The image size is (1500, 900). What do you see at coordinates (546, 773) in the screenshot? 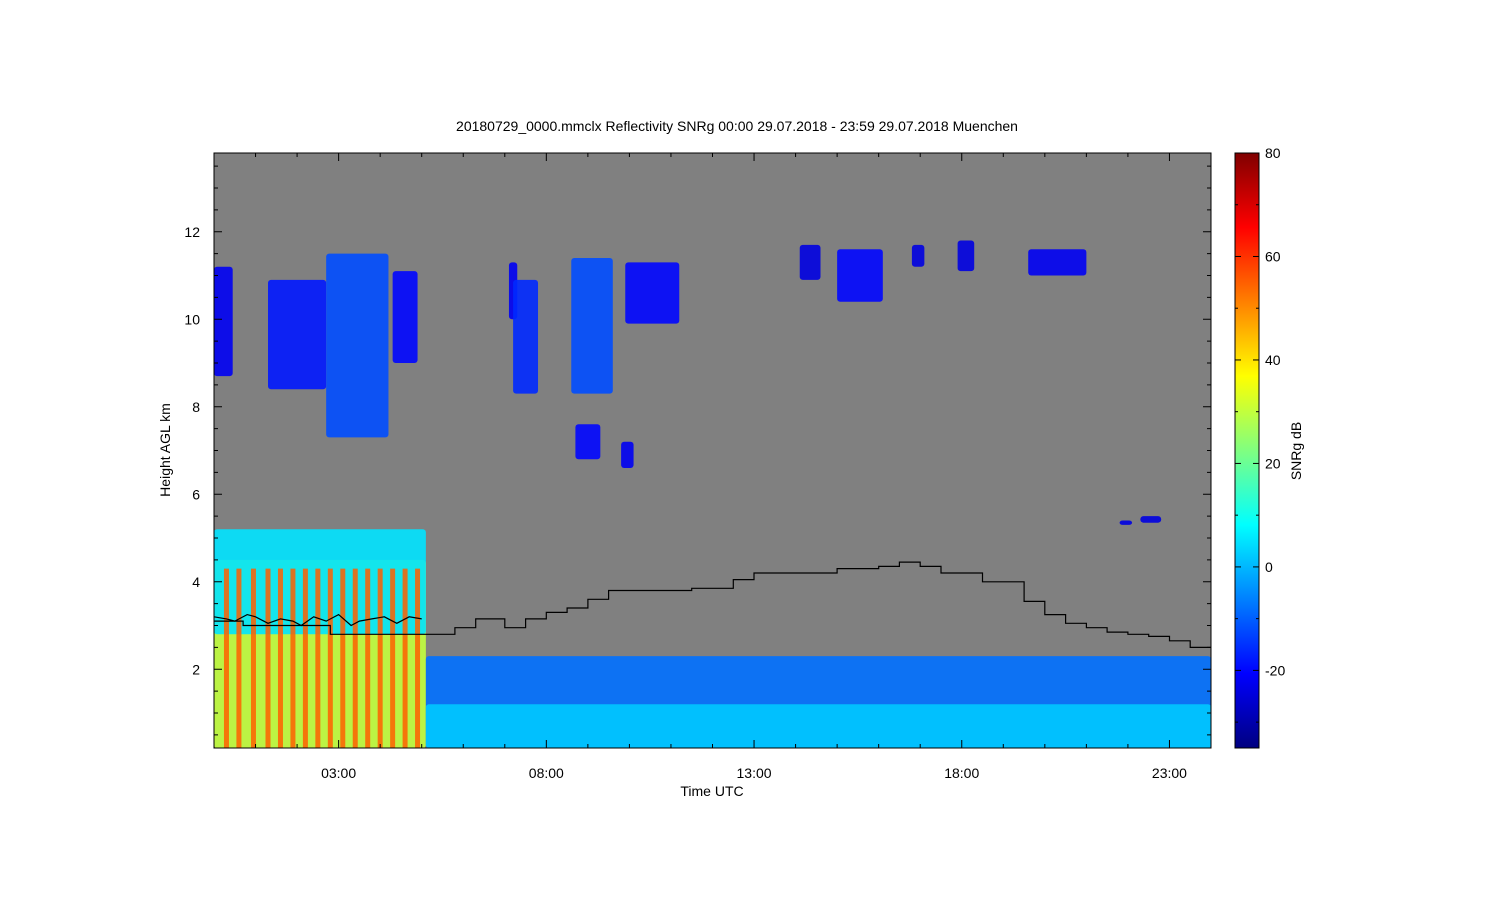
I see `x-tick-label: 08:00` at bounding box center [546, 773].